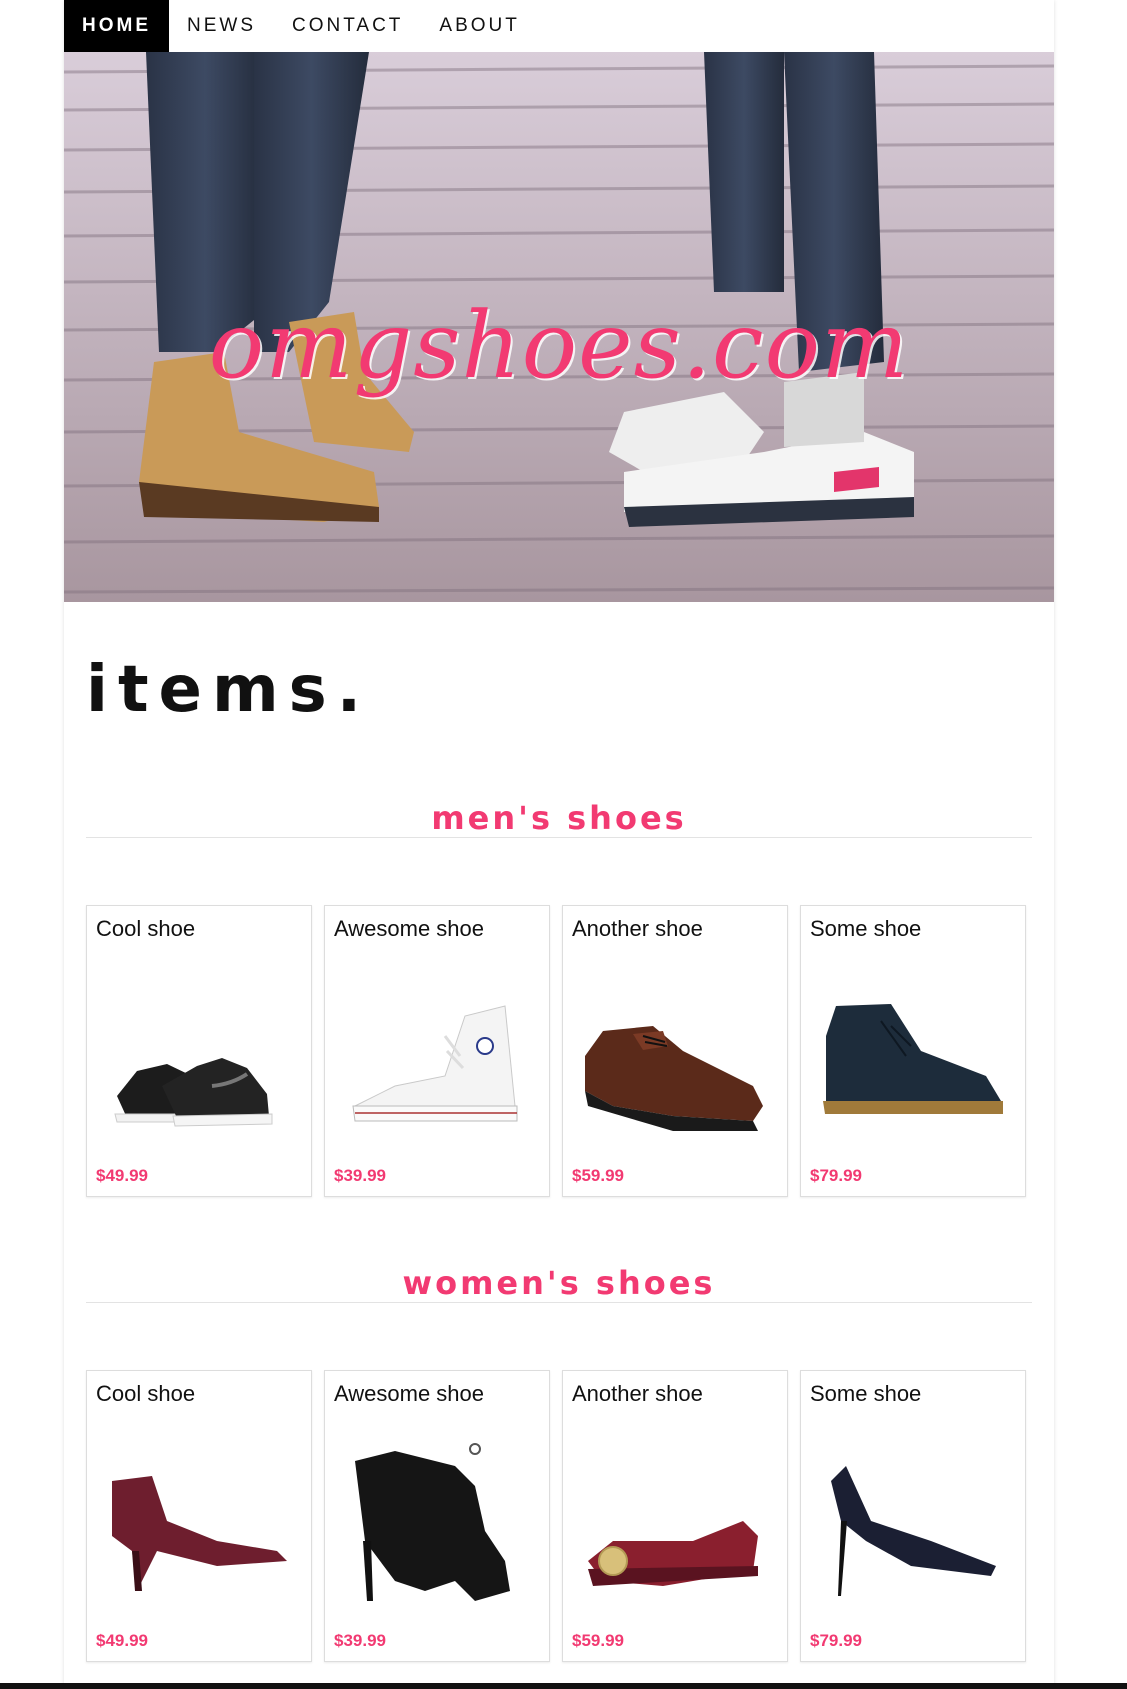 This screenshot has height=1689, width=1127. Describe the element at coordinates (479, 26) in the screenshot. I see `nav-about: ABOUT` at that location.